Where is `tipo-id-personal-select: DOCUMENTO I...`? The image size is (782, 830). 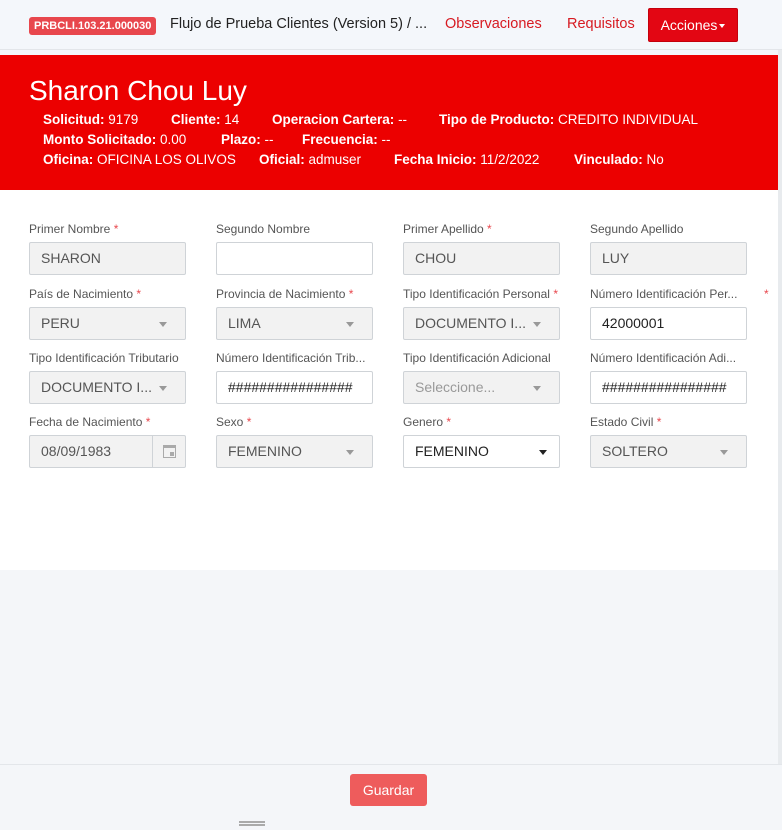
tipo-id-personal-select: DOCUMENTO I... is located at coordinates (481, 323).